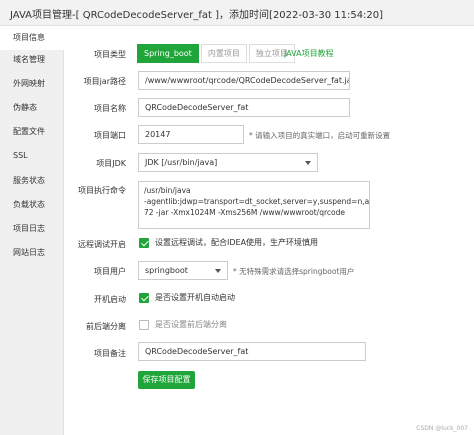 The width and height of the screenshot is (474, 435). Describe the element at coordinates (32, 84) in the screenshot. I see `sidebar-item-external-mapping: 外网映射` at that location.